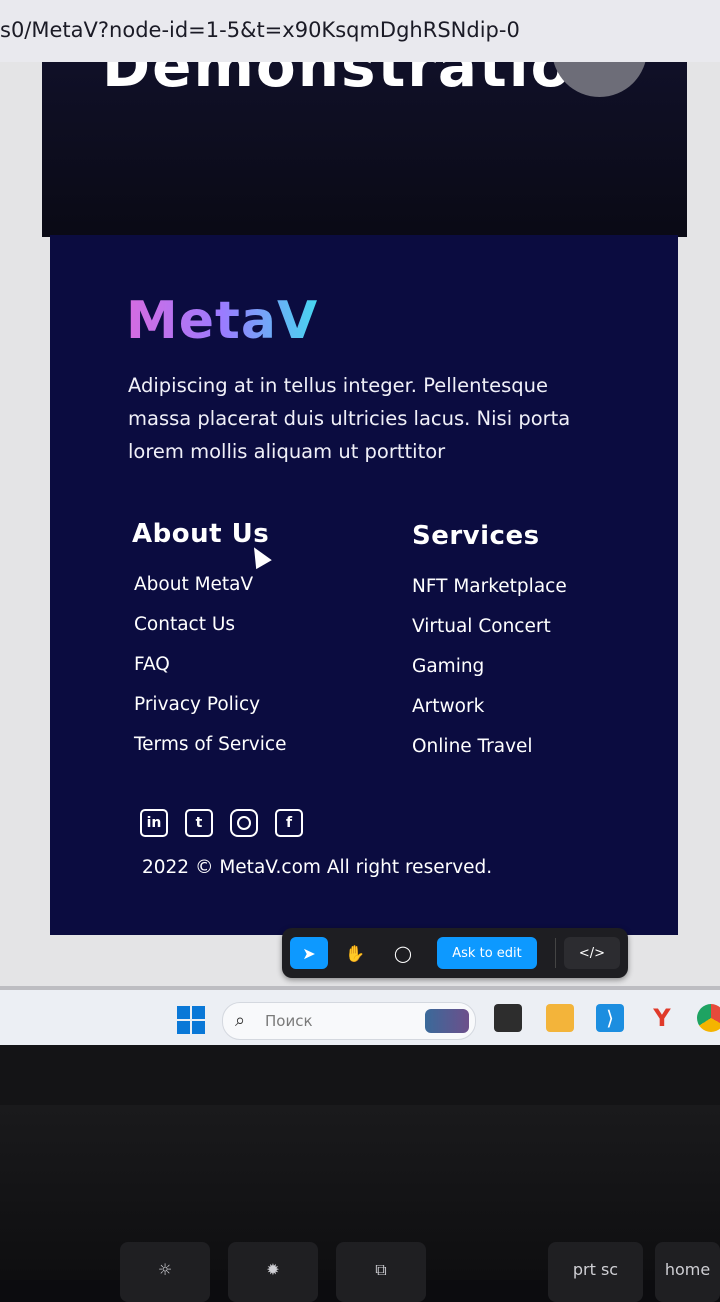 The width and height of the screenshot is (720, 1302). What do you see at coordinates (595, 1272) in the screenshot?
I see `print-screen-key: prt sc` at bounding box center [595, 1272].